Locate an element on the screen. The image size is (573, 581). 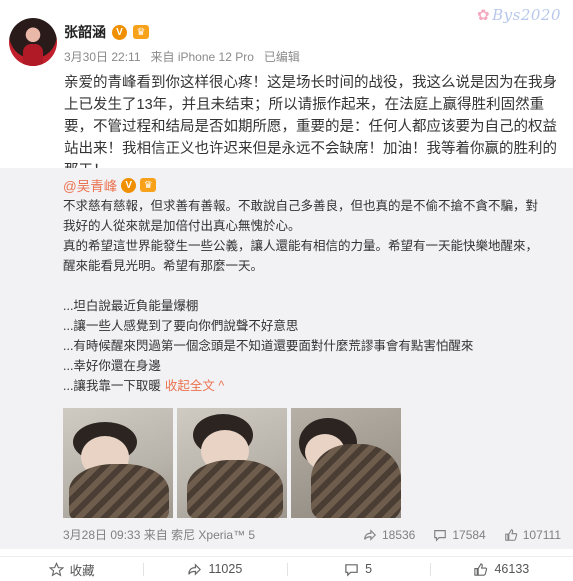
repost-author-row: @吴青峰 V ♛ is located at coordinates (110, 185).